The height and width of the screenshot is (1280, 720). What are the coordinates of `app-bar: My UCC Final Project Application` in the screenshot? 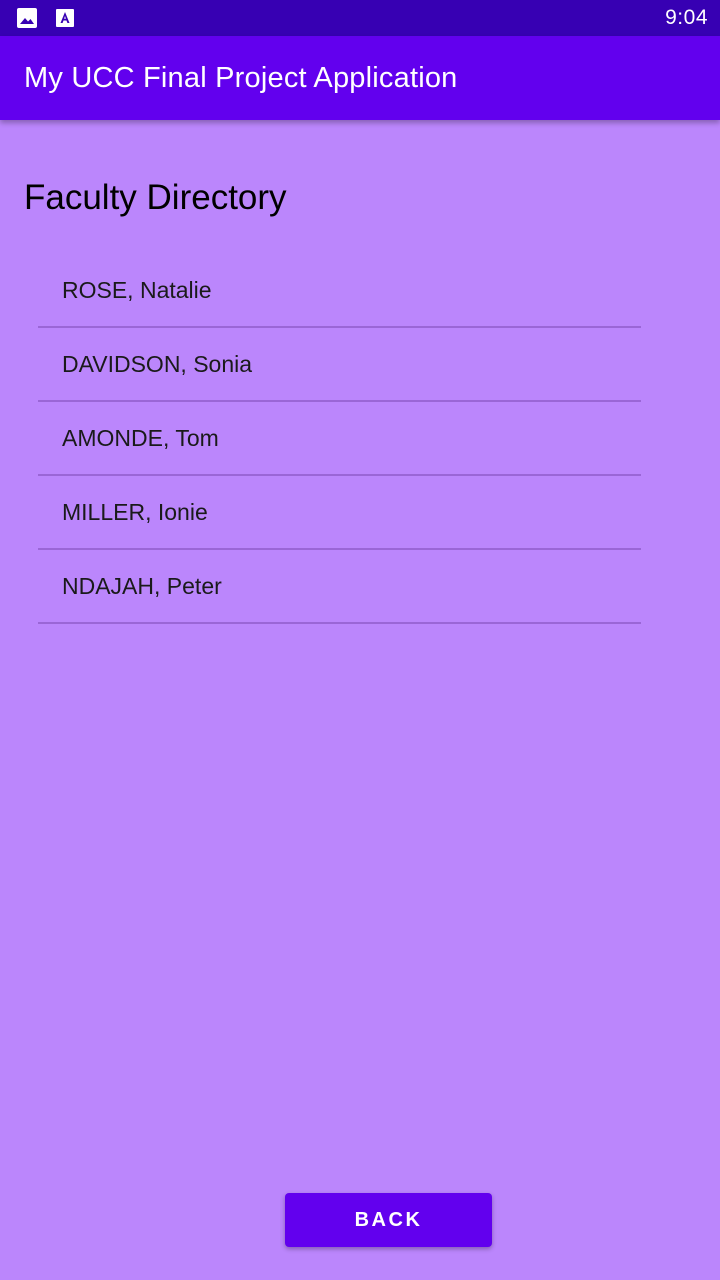 It's located at (360, 78).